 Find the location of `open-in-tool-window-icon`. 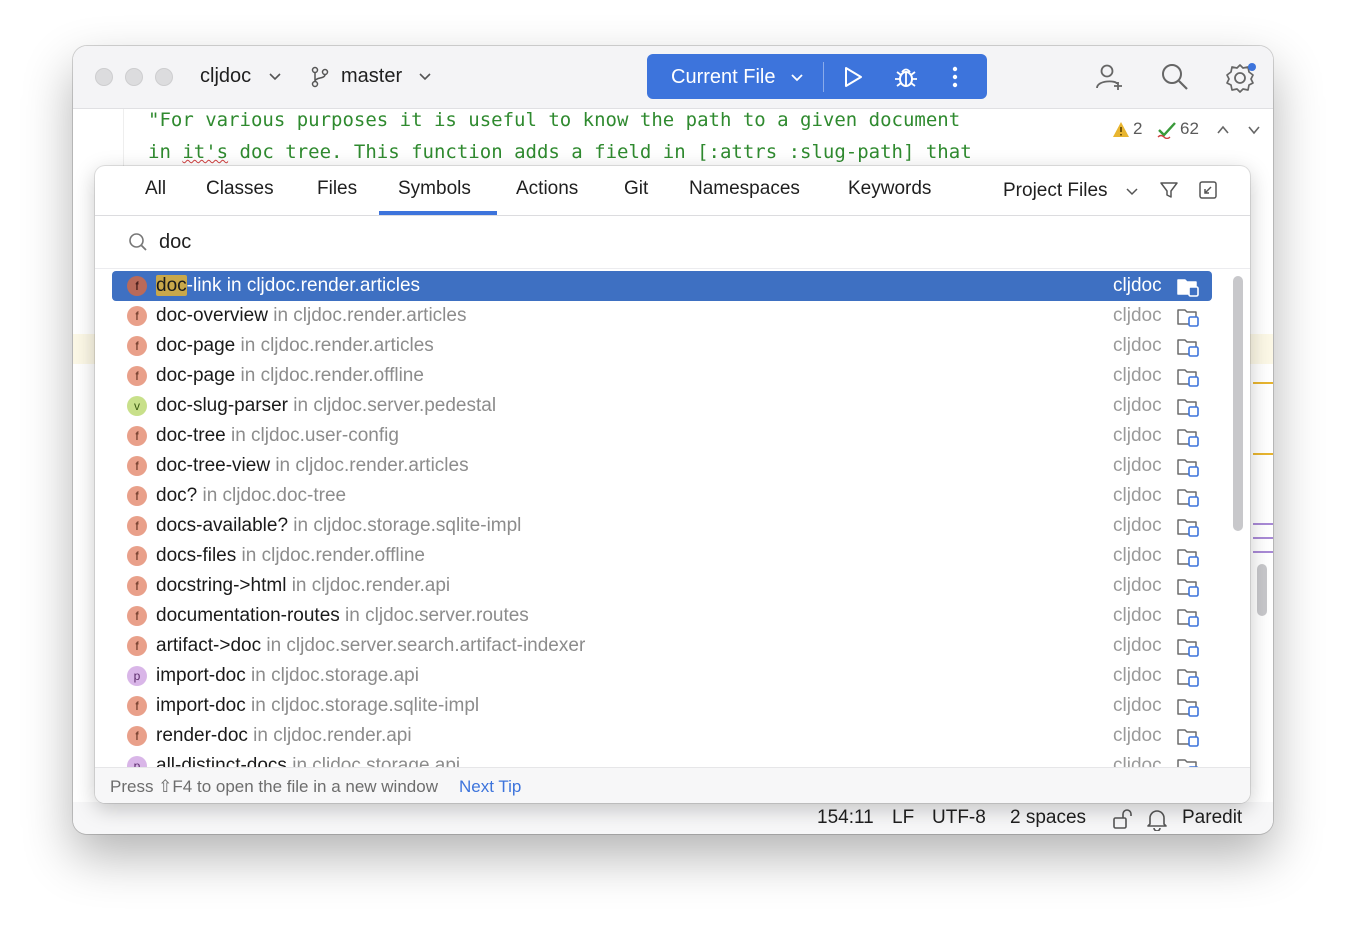

open-in-tool-window-icon is located at coordinates (1208, 190).